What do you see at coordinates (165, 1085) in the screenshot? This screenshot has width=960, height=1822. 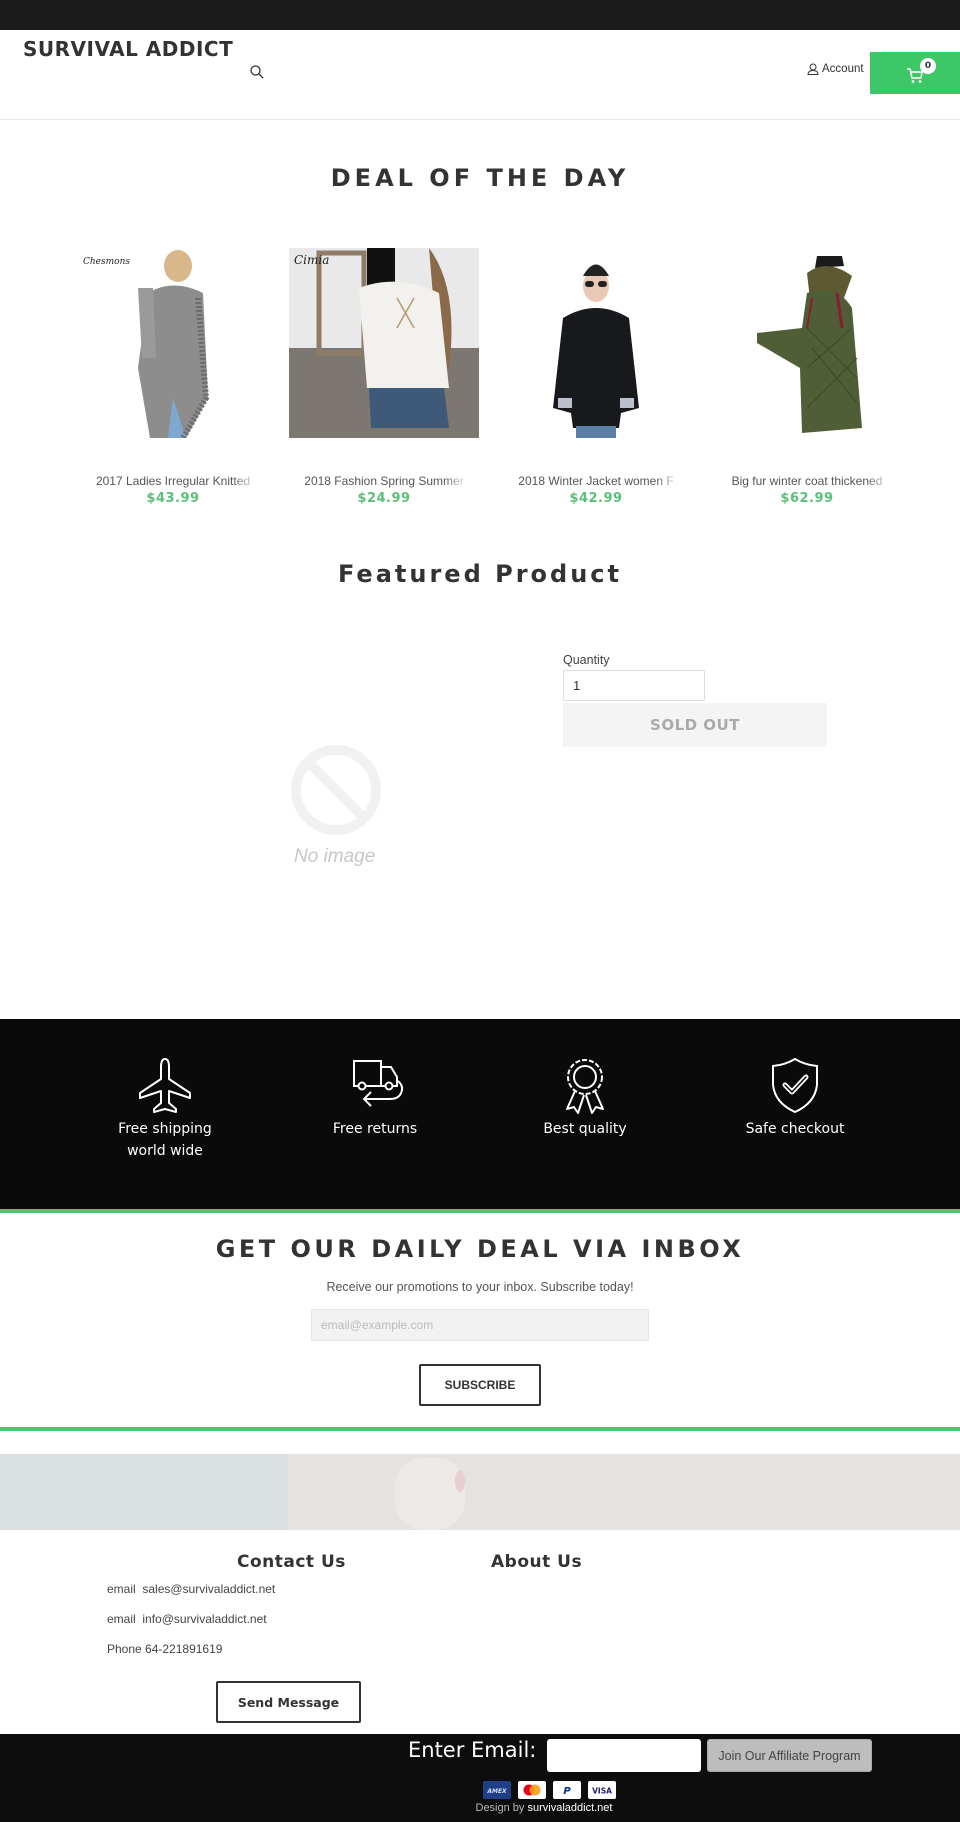 I see `airplane-icon` at bounding box center [165, 1085].